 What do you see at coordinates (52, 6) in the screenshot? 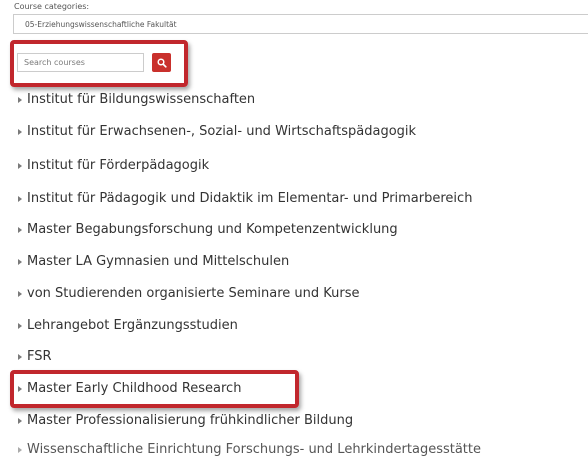
I see `category-filter-label: Course categories:` at bounding box center [52, 6].